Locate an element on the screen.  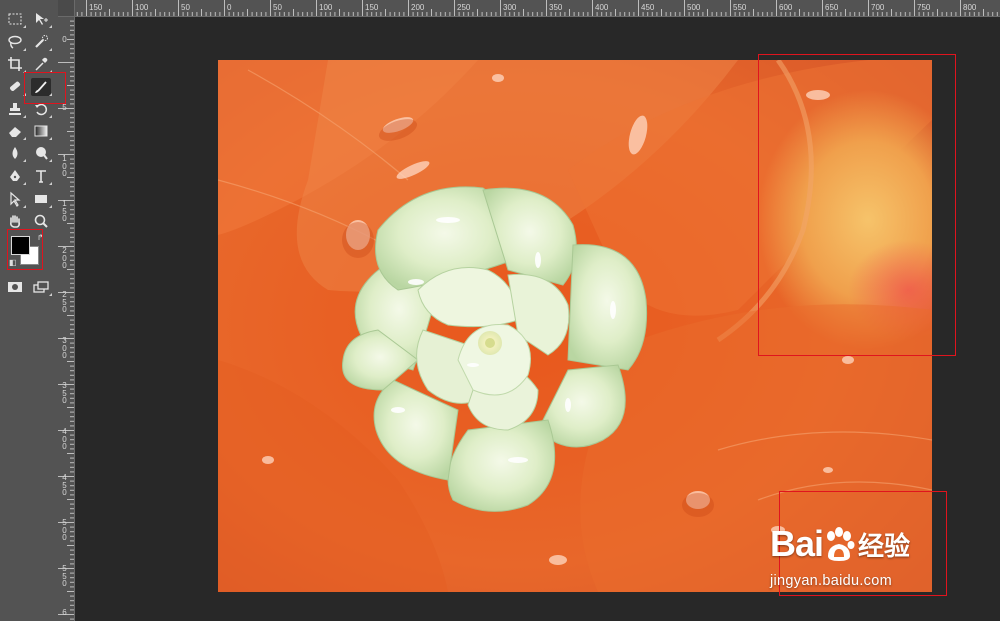
crop-tool is located at coordinates (15, 64).